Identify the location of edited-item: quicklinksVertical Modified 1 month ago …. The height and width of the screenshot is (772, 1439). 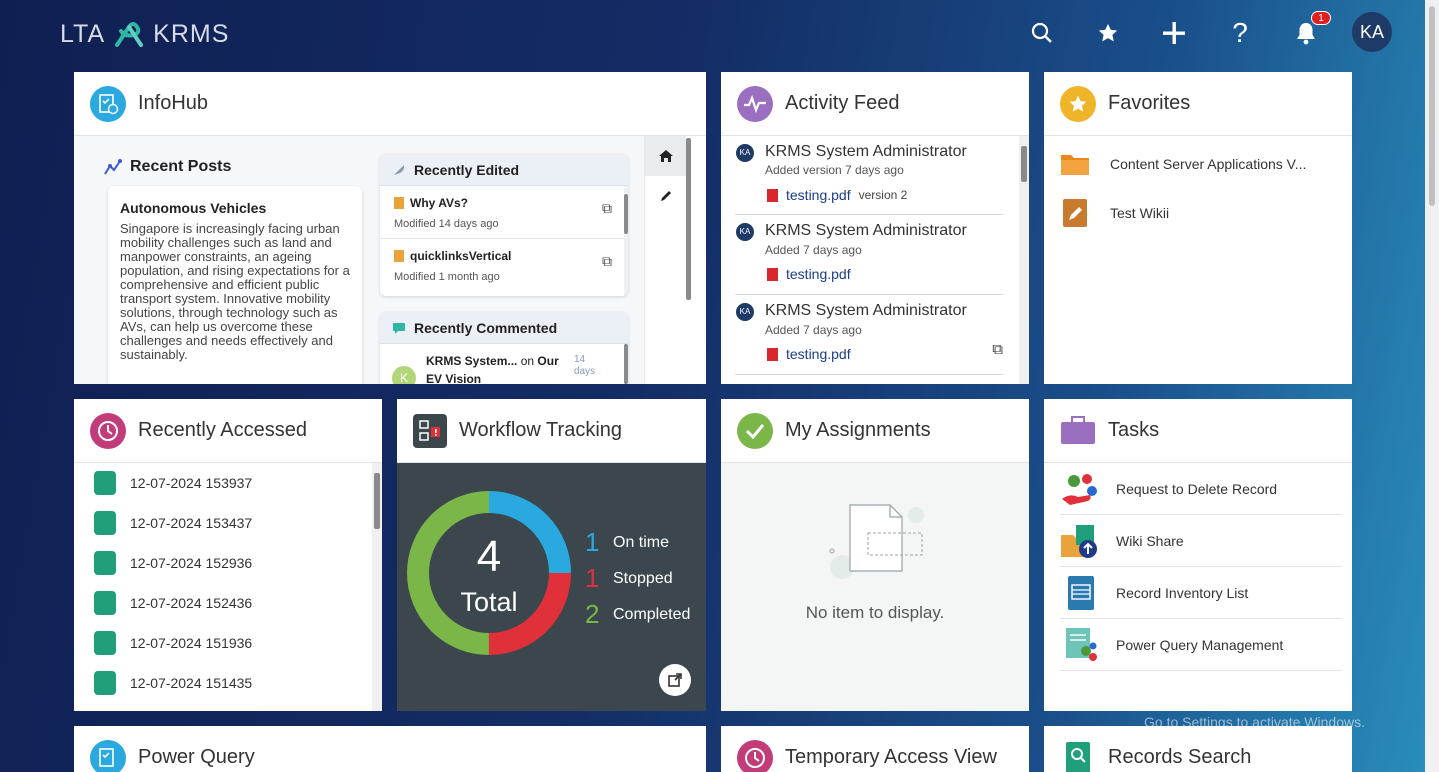
(504, 265).